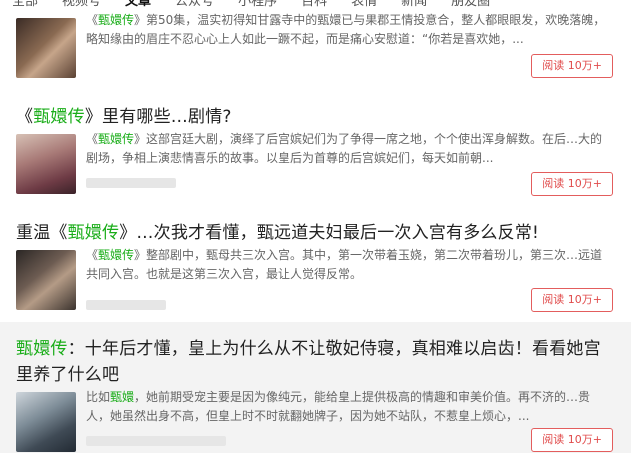  I want to click on title-prefix: 重温《, so click(42, 233).